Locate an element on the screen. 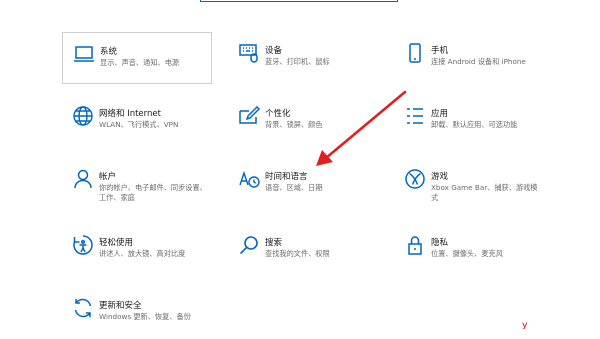 Image resolution: width=600 pixels, height=339 pixels. annotation-mark: У is located at coordinates (525, 327).